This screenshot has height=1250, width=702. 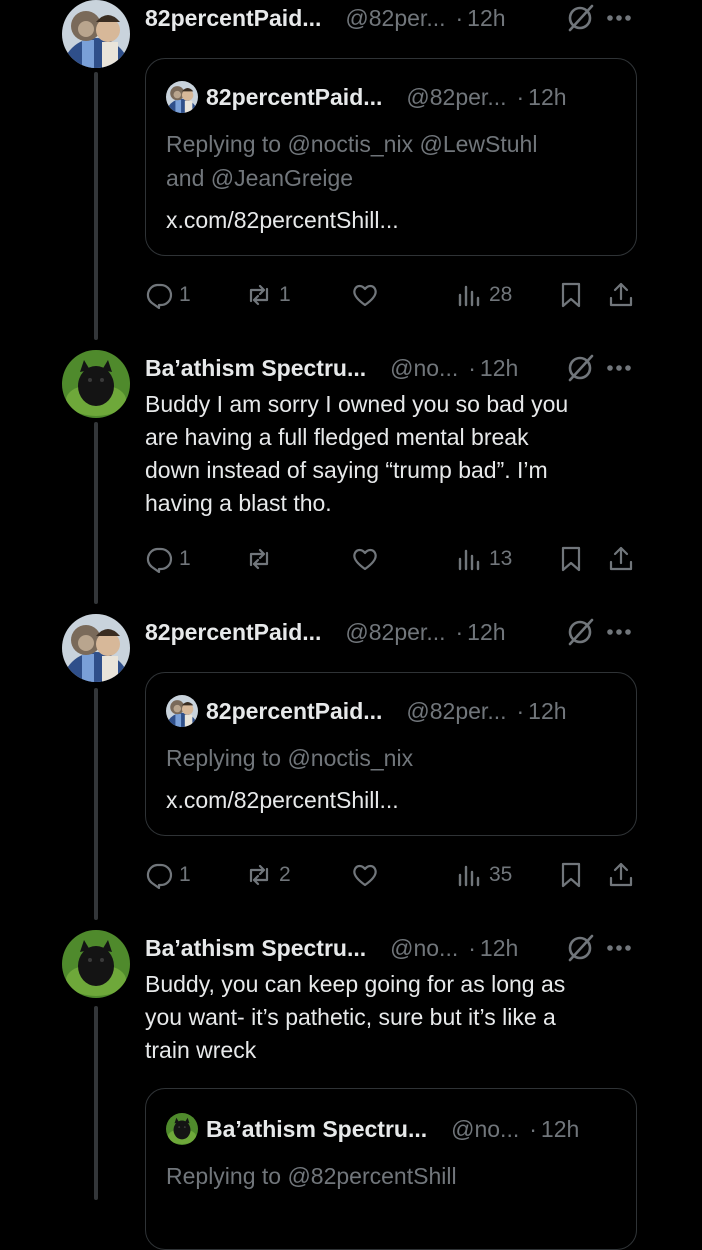 What do you see at coordinates (285, 874) in the screenshot?
I see `repost-count: 2` at bounding box center [285, 874].